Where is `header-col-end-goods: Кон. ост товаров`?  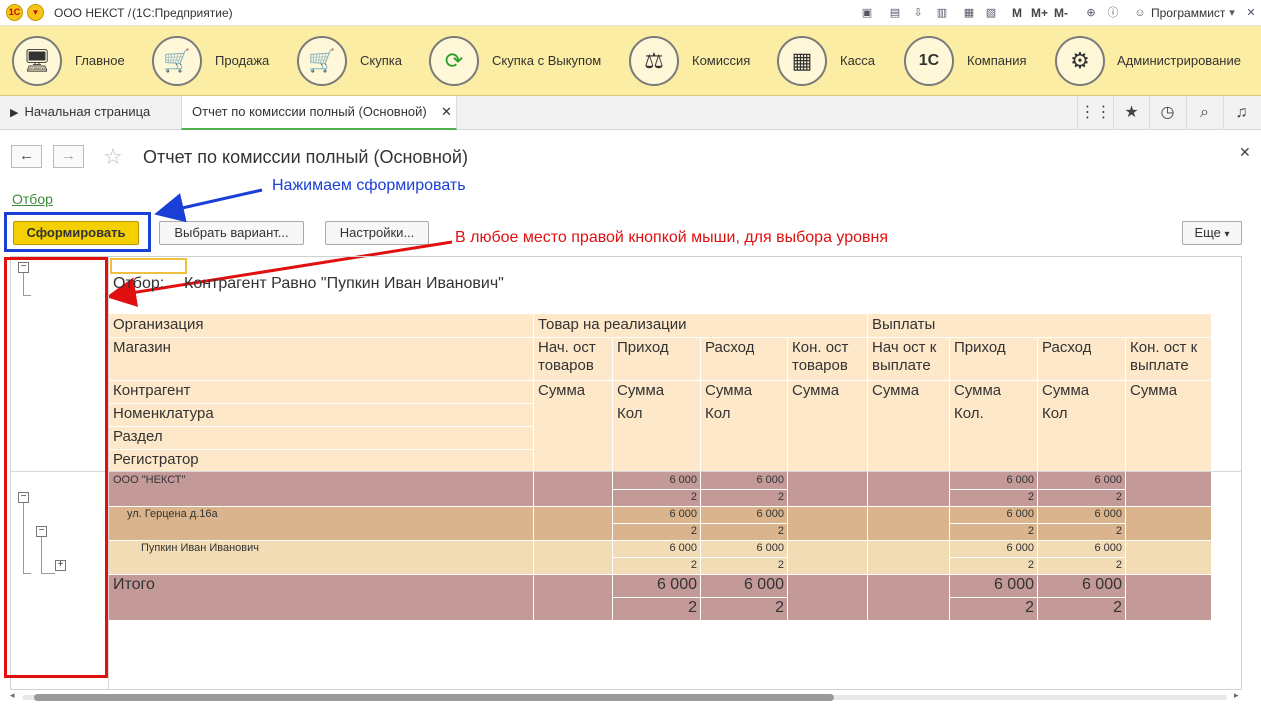 header-col-end-goods: Кон. ост товаров is located at coordinates (820, 356).